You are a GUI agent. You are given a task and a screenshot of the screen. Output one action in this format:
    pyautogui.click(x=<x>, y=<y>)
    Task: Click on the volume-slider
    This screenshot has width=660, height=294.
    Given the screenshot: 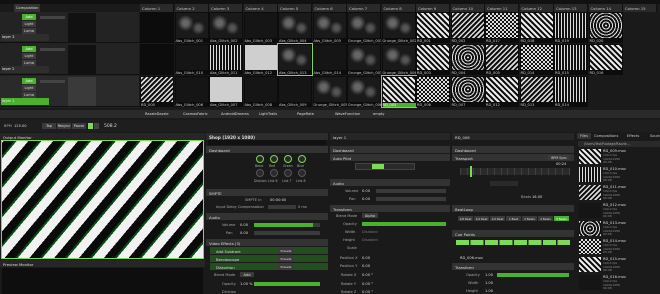 What is the action you would take?
    pyautogui.click(x=287, y=225)
    